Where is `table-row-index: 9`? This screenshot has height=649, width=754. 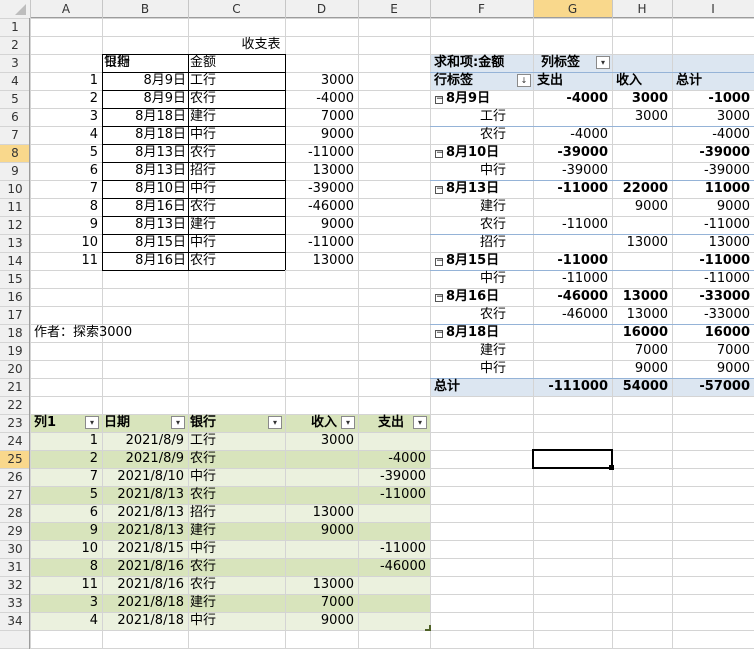
table-row-index: 9 is located at coordinates (93, 224).